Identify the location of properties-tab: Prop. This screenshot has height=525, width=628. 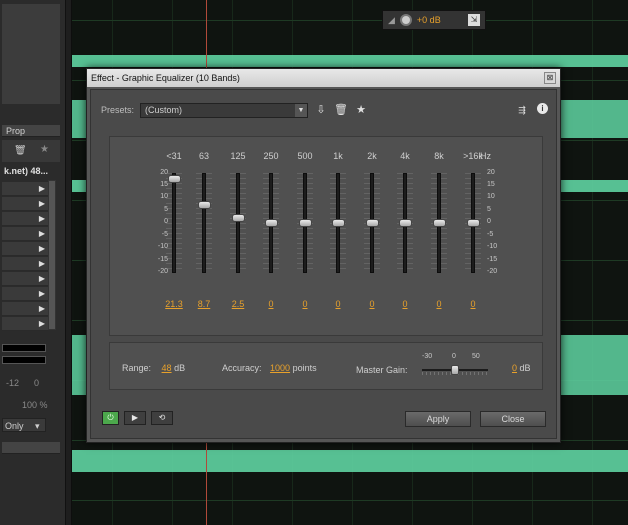
(33, 131).